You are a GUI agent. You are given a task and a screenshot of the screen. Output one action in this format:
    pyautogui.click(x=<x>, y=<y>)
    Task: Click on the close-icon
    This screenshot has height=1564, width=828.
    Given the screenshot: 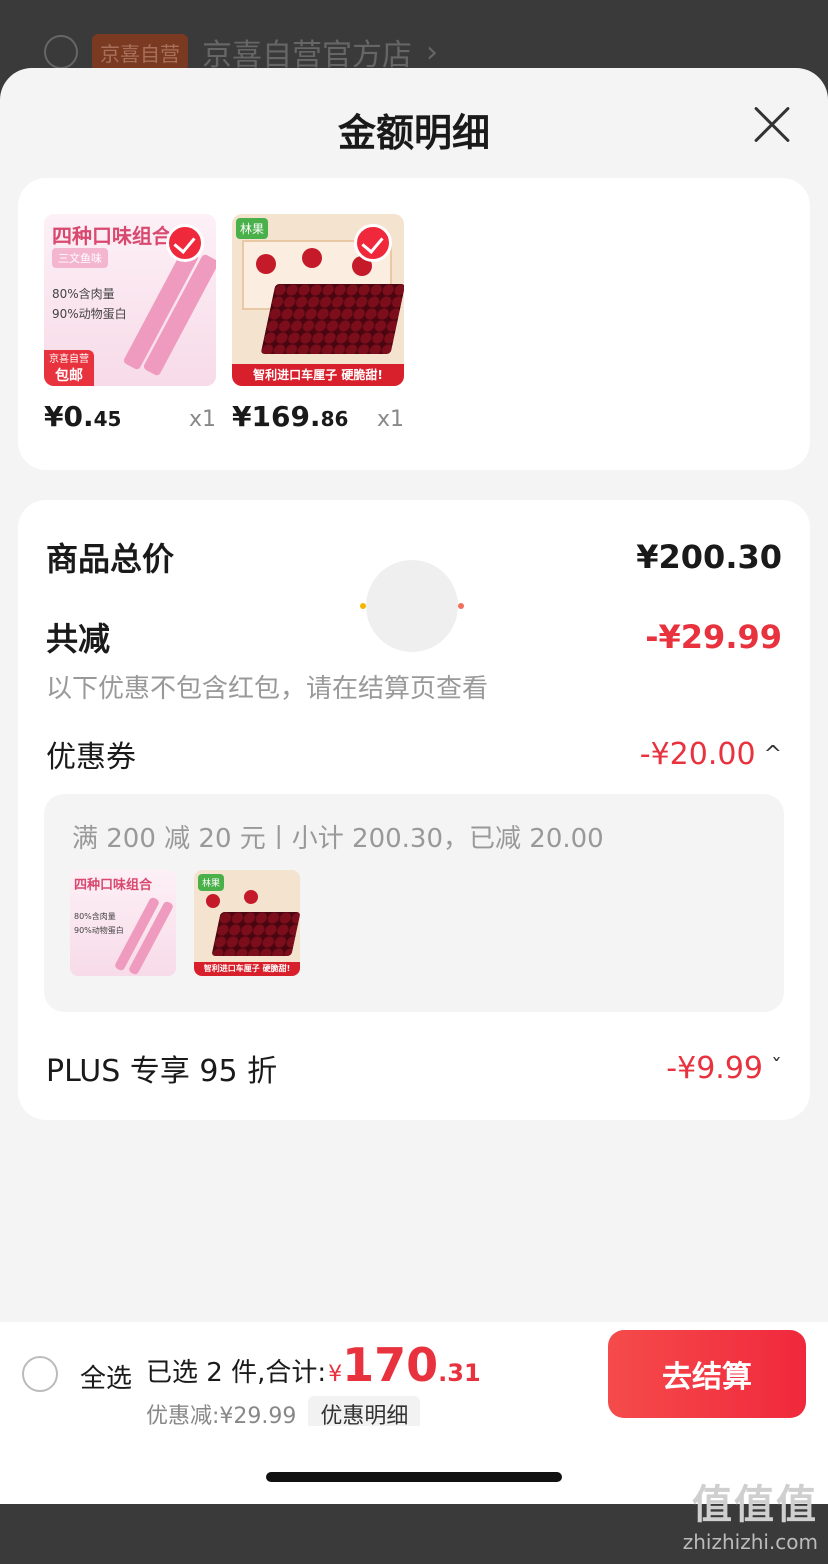 What is the action you would take?
    pyautogui.click(x=772, y=124)
    